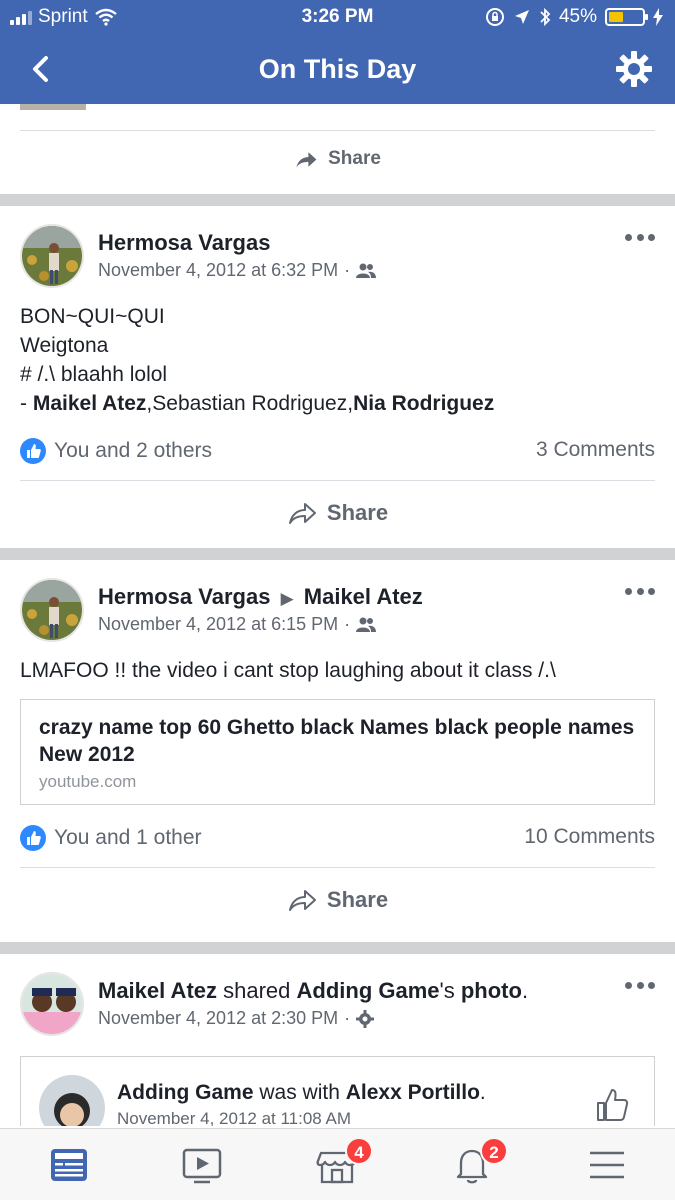  What do you see at coordinates (423, 403) in the screenshot?
I see `tagged-person-link: Nia Rodriguez` at bounding box center [423, 403].